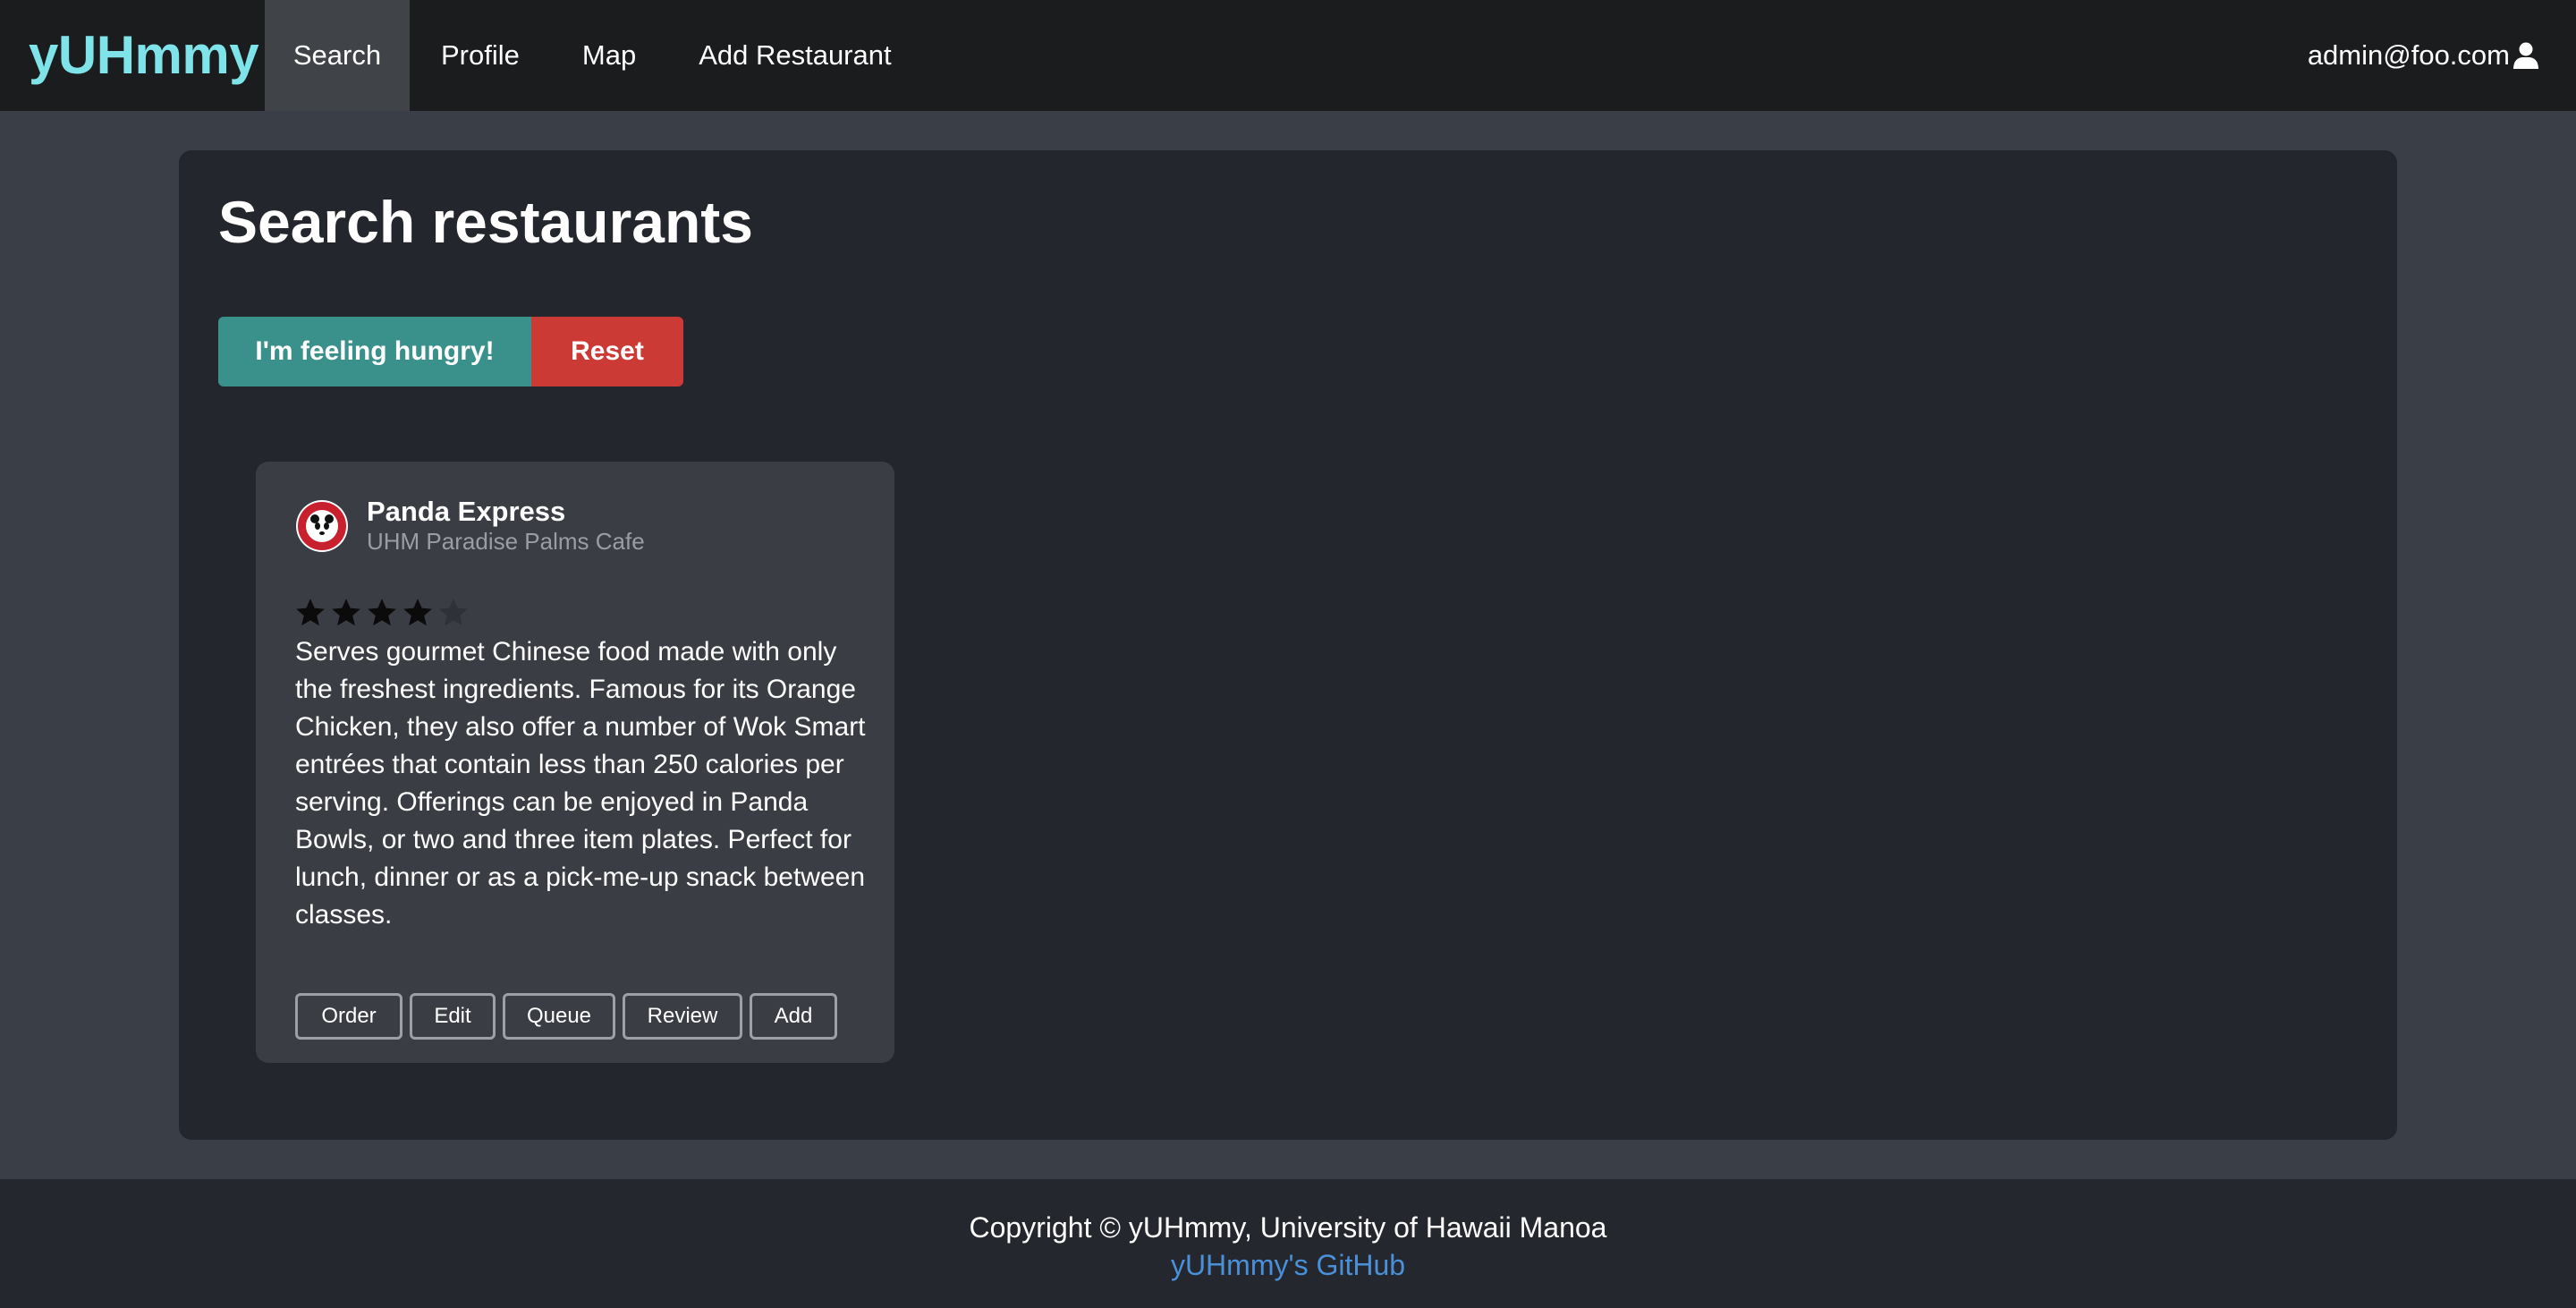 Image resolution: width=2576 pixels, height=1308 pixels. Describe the element at coordinates (453, 613) in the screenshot. I see `star-empty-icon` at that location.